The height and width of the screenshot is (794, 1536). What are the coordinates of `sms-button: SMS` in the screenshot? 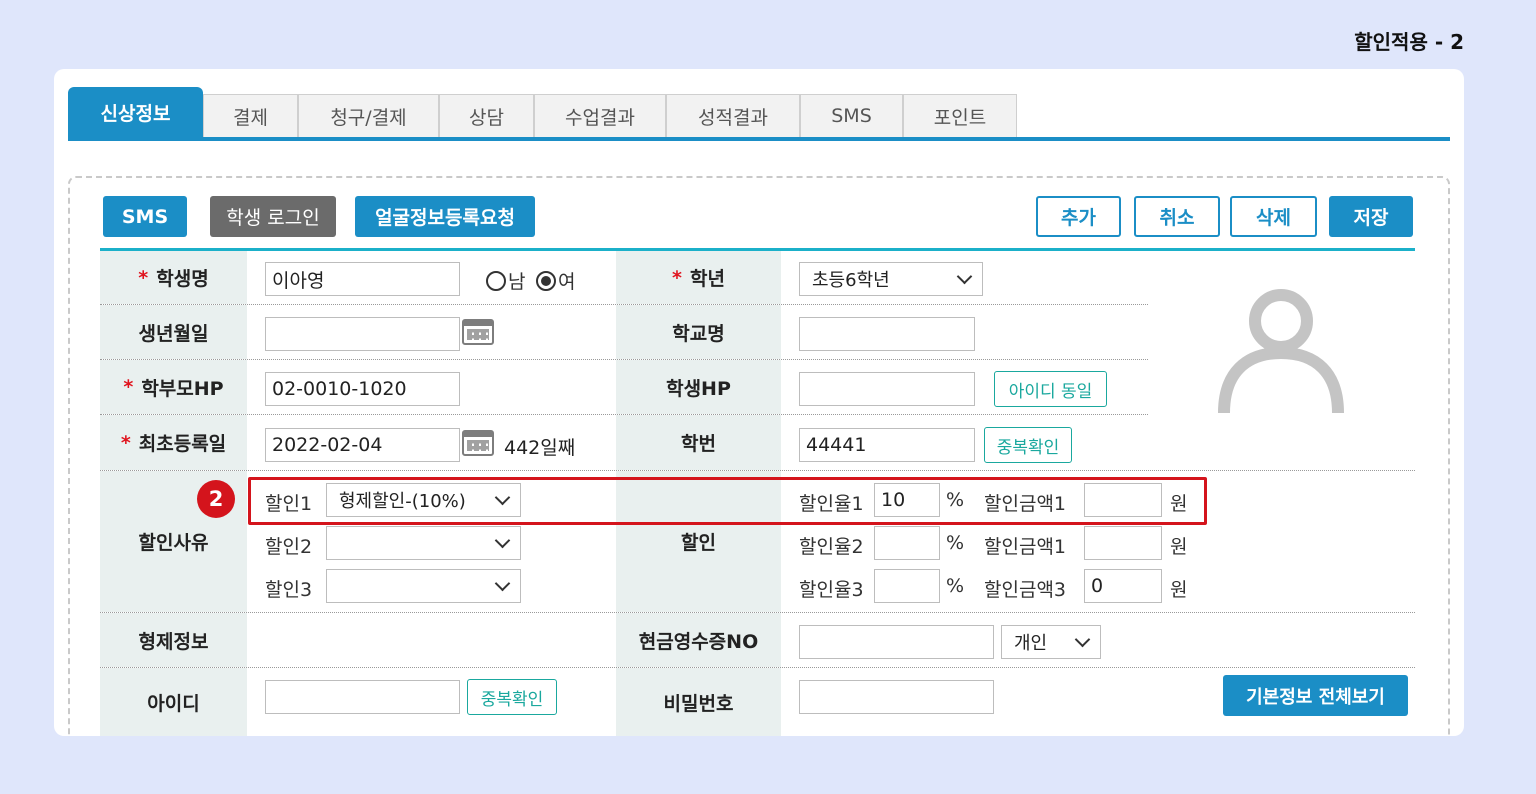 It's located at (145, 216).